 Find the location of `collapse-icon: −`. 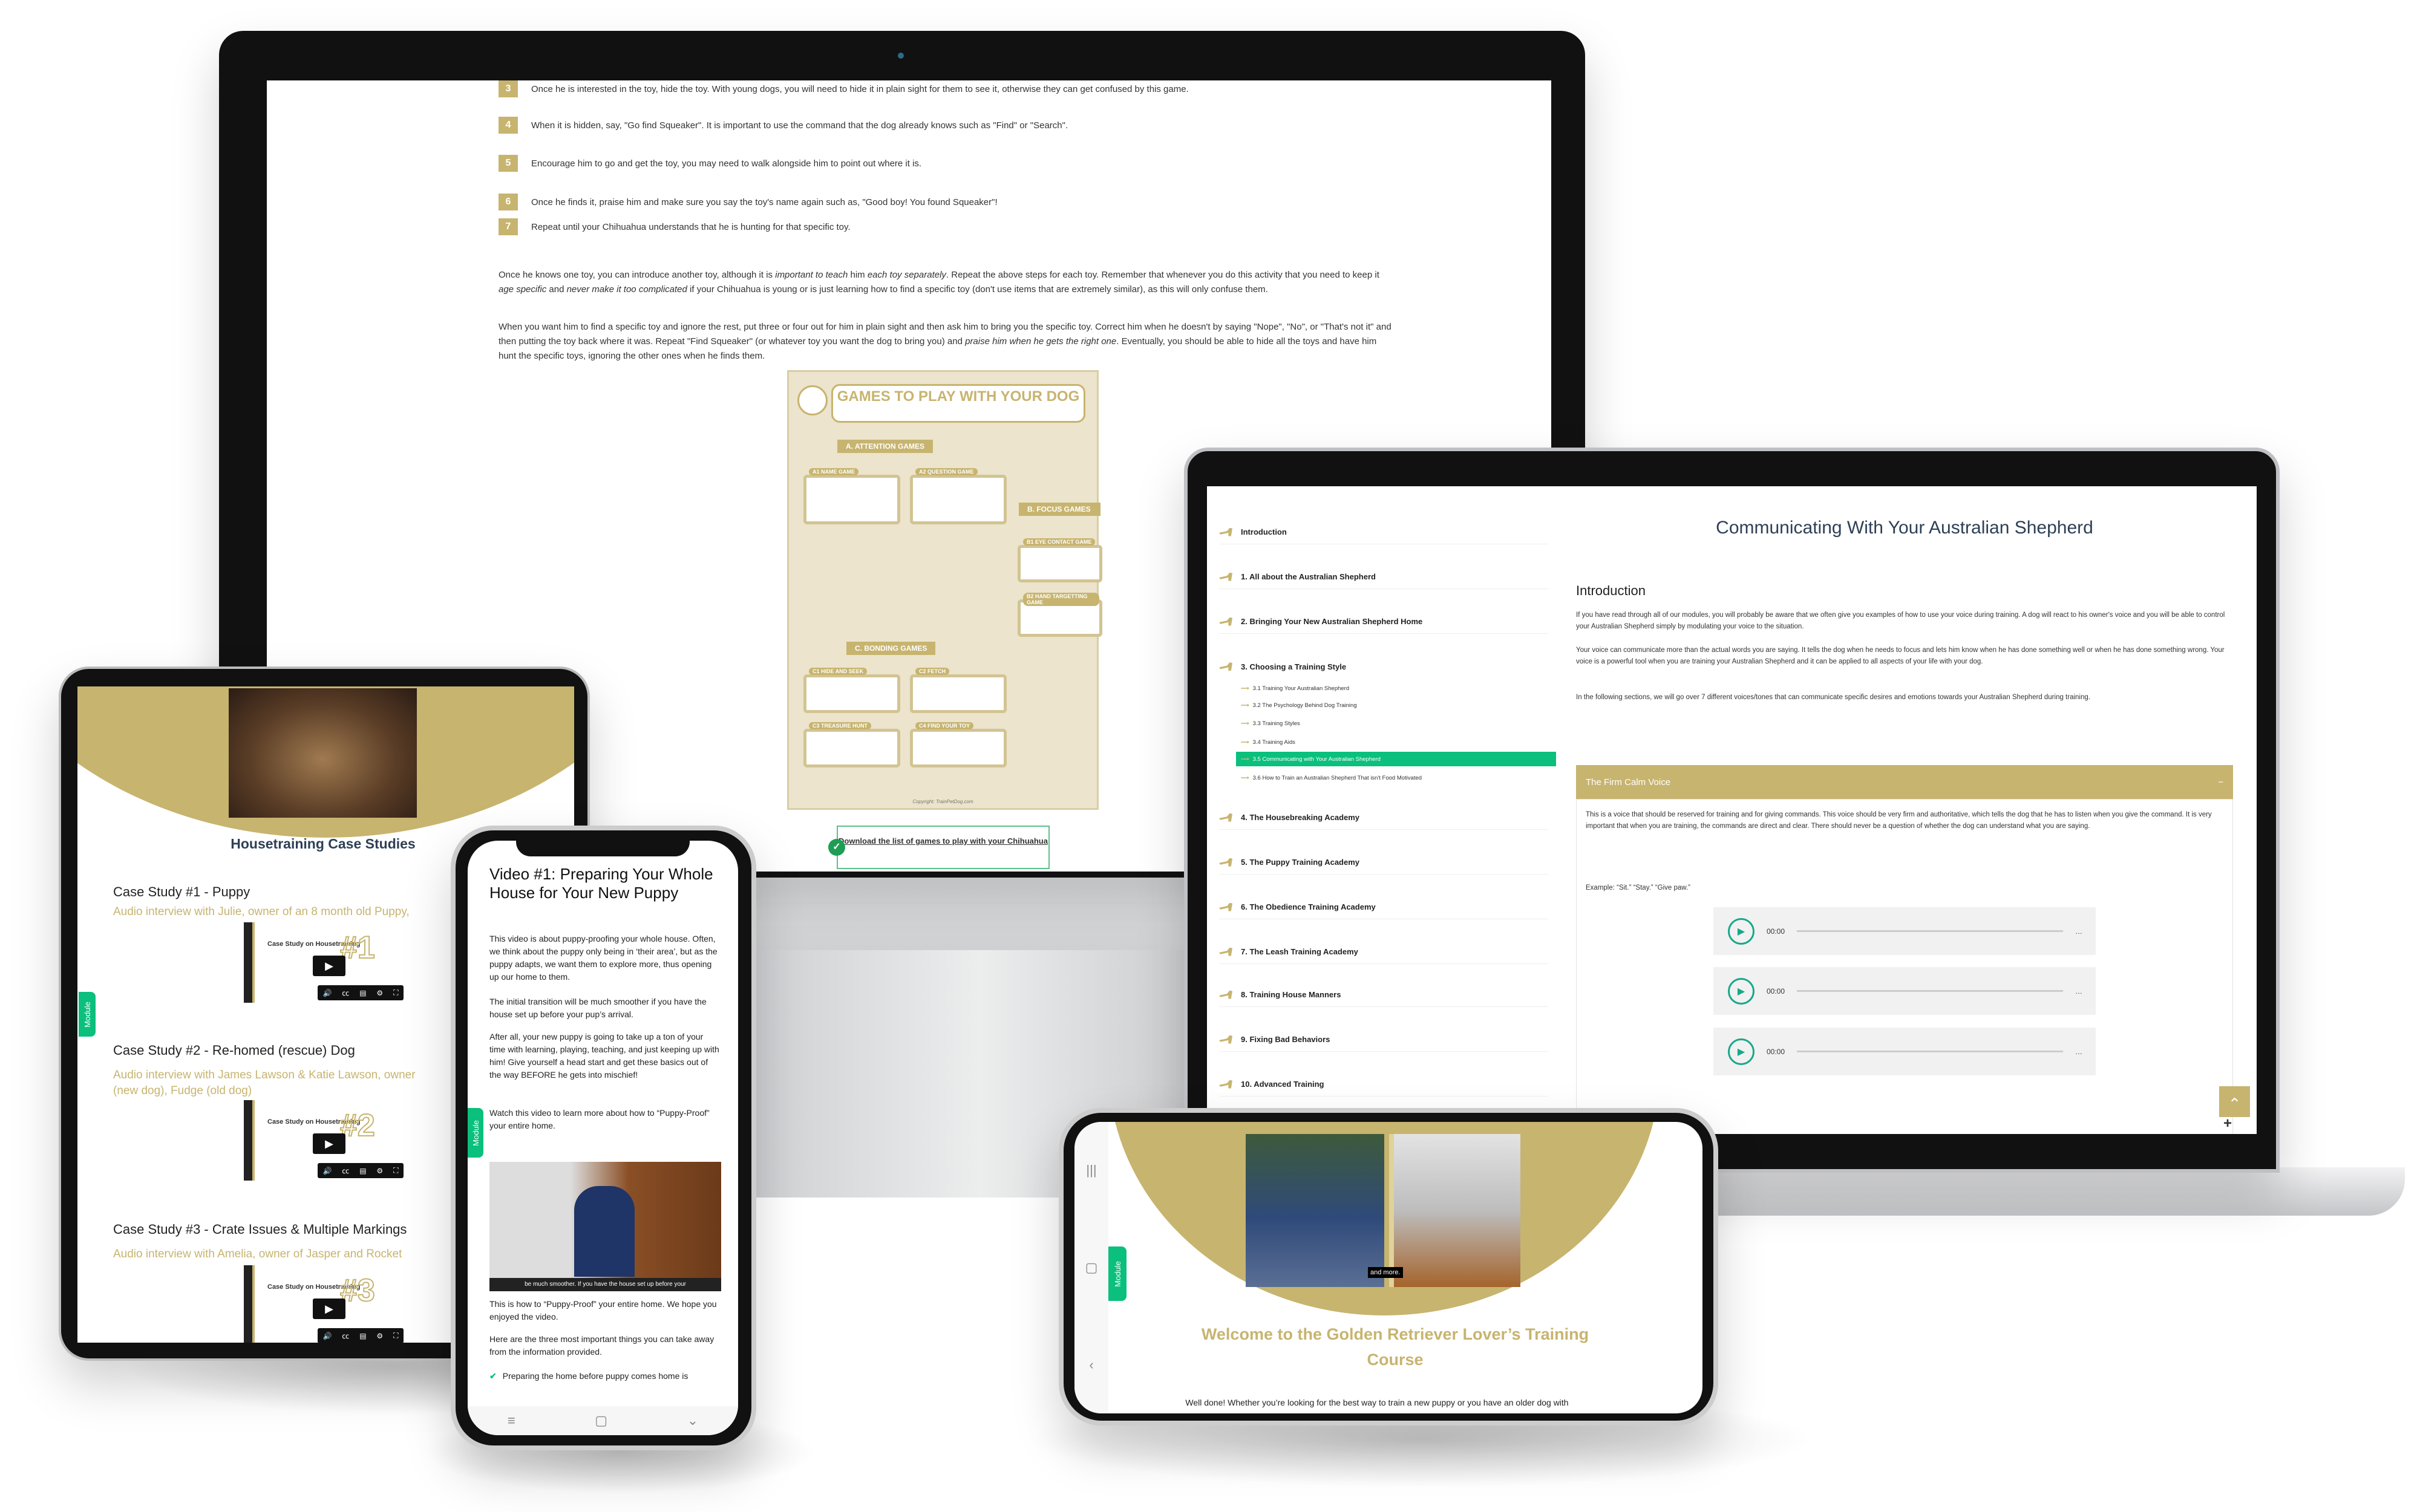

collapse-icon: − is located at coordinates (2220, 782).